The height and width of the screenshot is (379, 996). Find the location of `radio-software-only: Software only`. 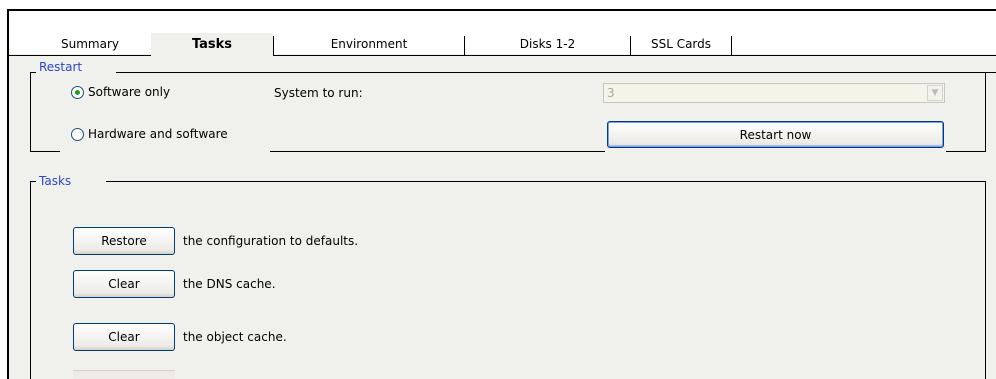

radio-software-only: Software only is located at coordinates (122, 92).